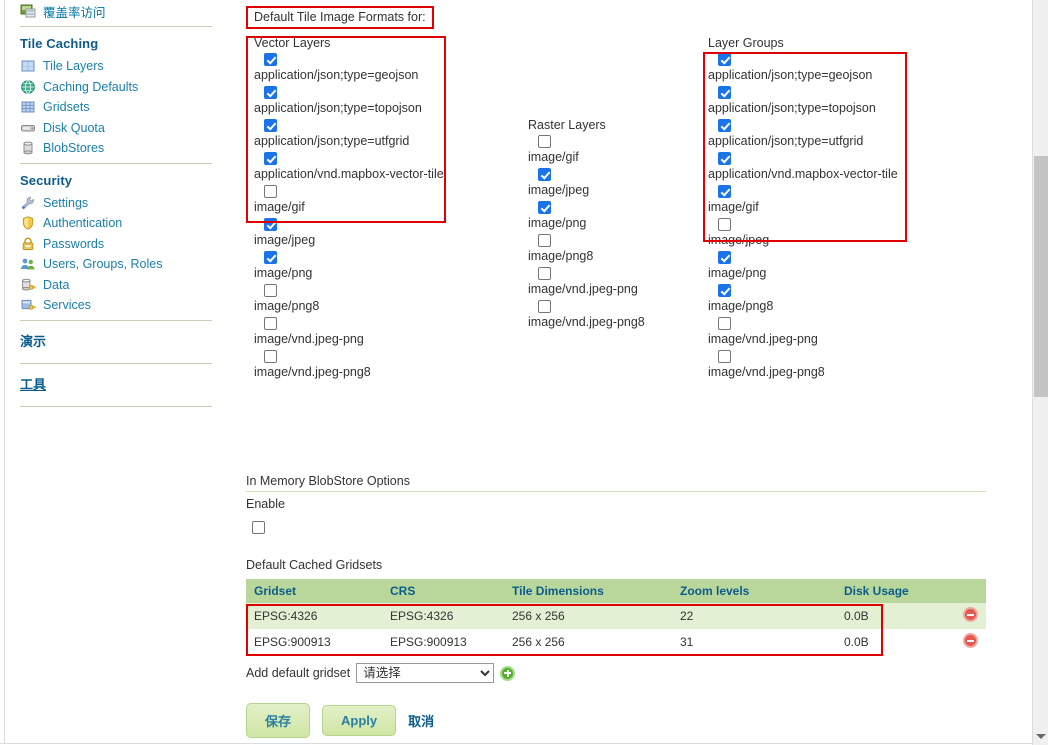  I want to click on save-button: 保存, so click(278, 720).